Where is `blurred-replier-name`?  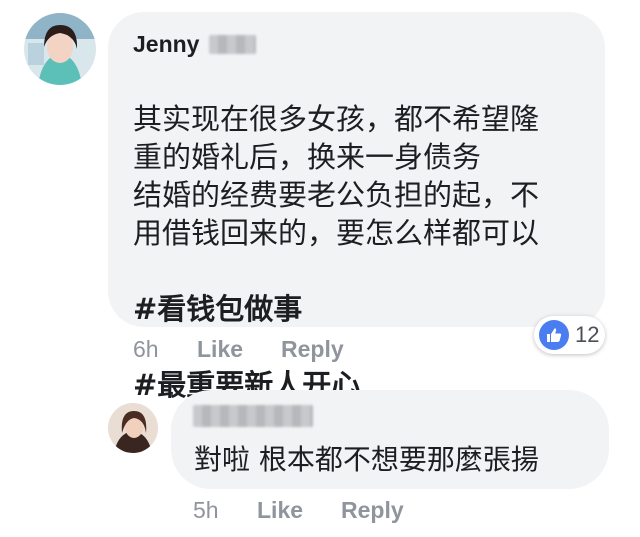
blurred-replier-name is located at coordinates (253, 416).